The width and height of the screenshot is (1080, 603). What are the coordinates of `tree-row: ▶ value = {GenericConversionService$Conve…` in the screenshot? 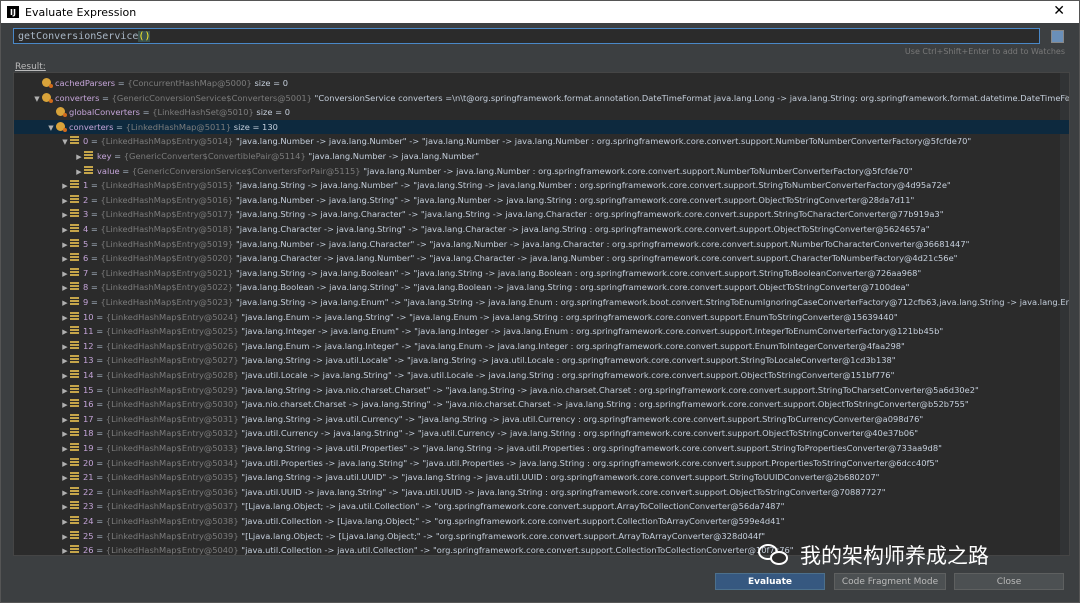 It's located at (541, 171).